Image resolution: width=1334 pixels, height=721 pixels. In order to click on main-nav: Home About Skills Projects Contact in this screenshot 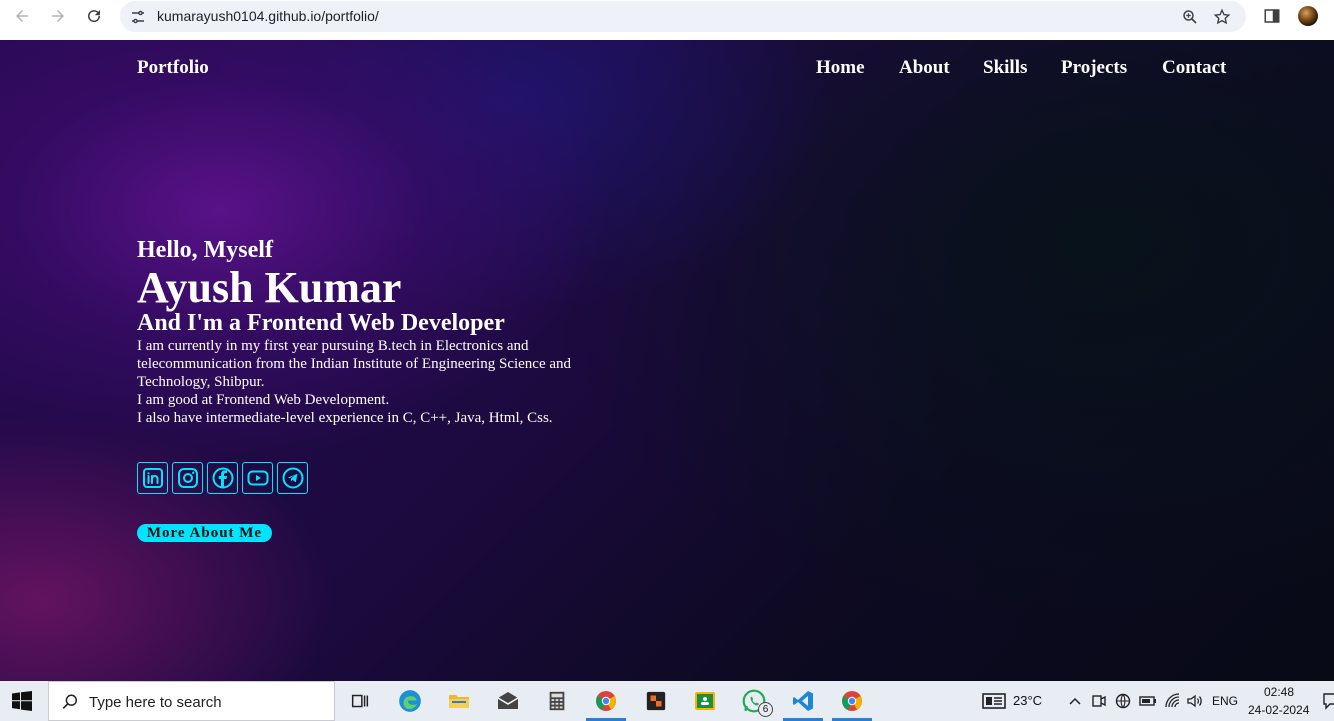, I will do `click(667, 70)`.